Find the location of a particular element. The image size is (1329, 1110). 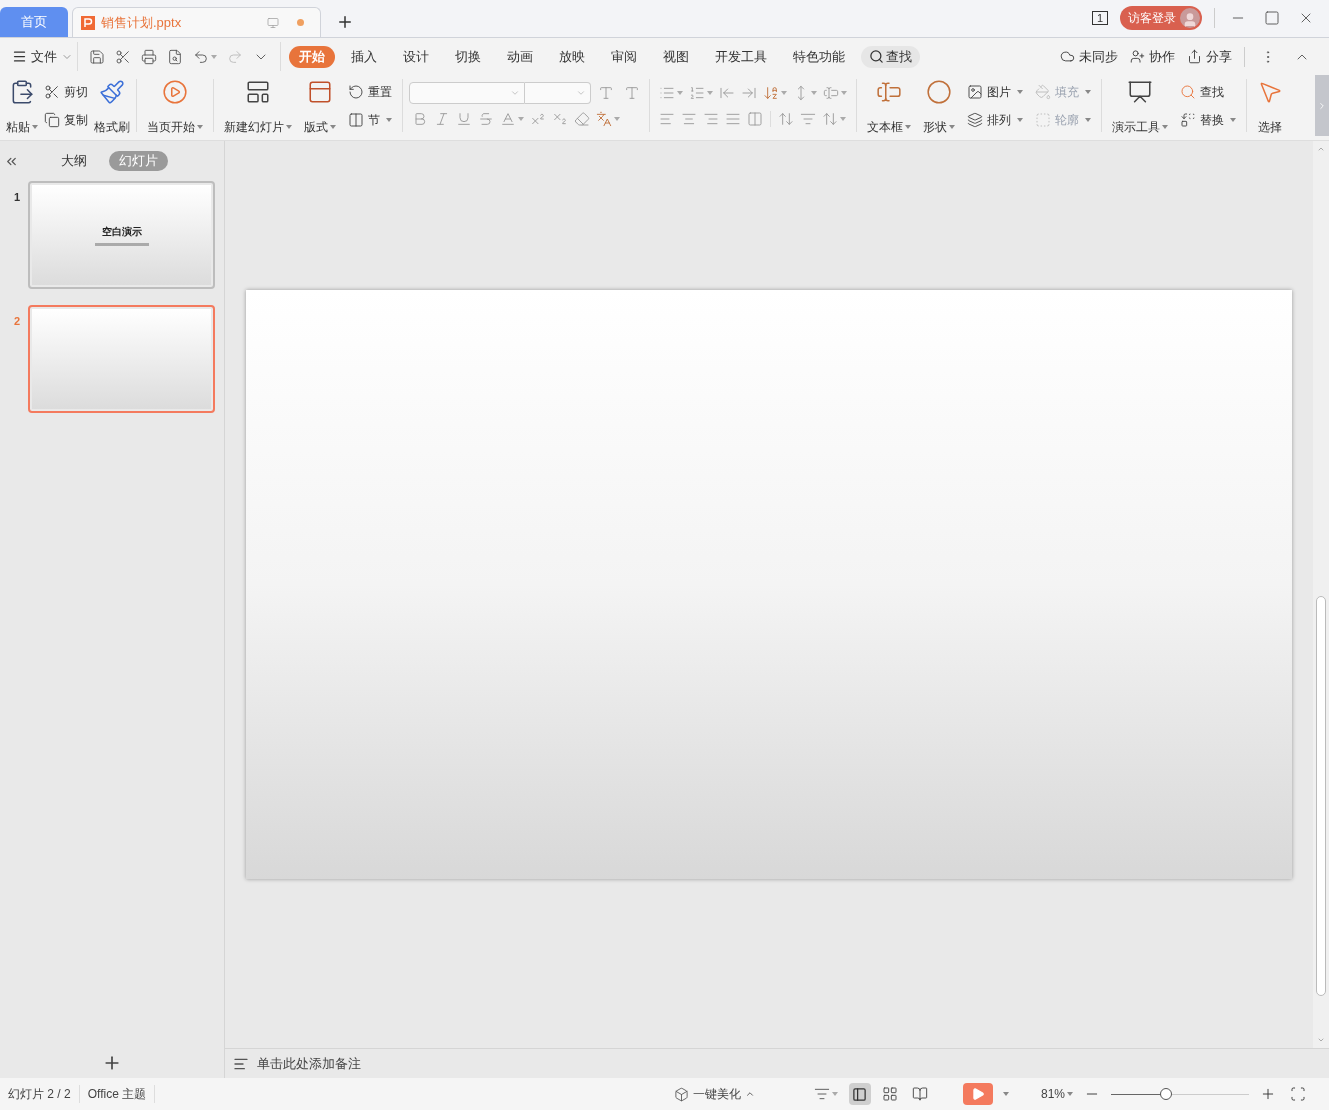

ribbon-tab: 切换 is located at coordinates (468, 56).